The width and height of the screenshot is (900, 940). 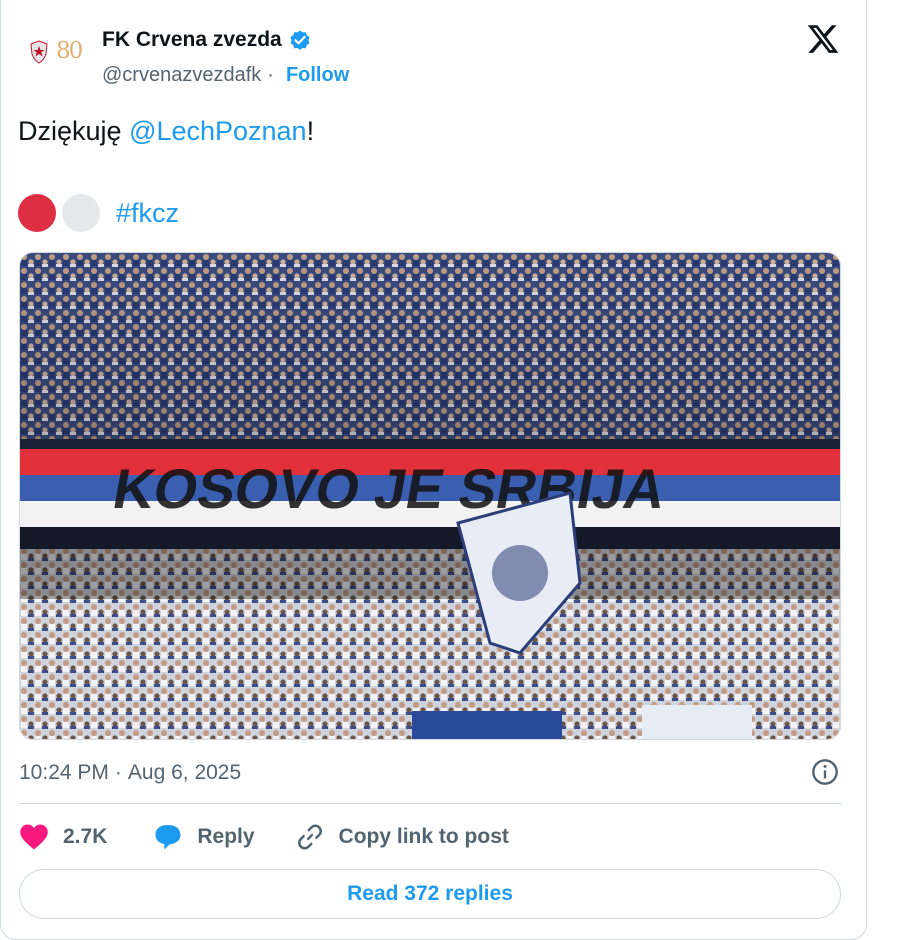 What do you see at coordinates (430, 803) in the screenshot?
I see `divider` at bounding box center [430, 803].